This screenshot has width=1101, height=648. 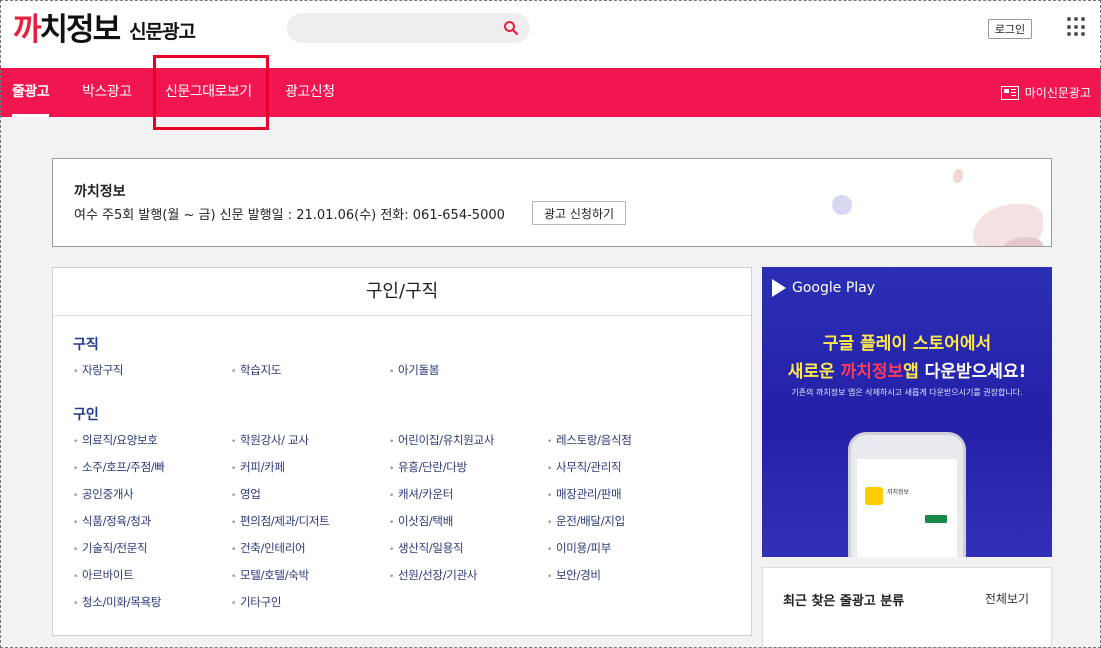 I want to click on category-link: 청소/미화/목욕탕, so click(x=117, y=602).